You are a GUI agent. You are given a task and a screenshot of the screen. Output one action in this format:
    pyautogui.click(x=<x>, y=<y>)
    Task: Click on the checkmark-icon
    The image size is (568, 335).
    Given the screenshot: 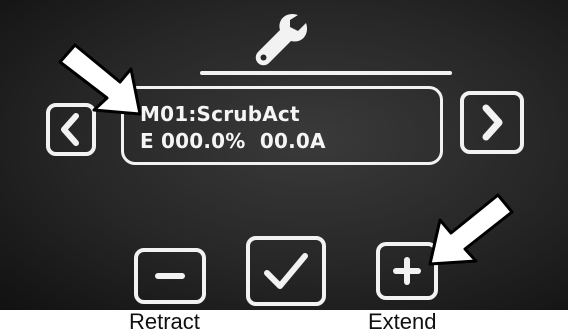 What is the action you would take?
    pyautogui.click(x=286, y=271)
    